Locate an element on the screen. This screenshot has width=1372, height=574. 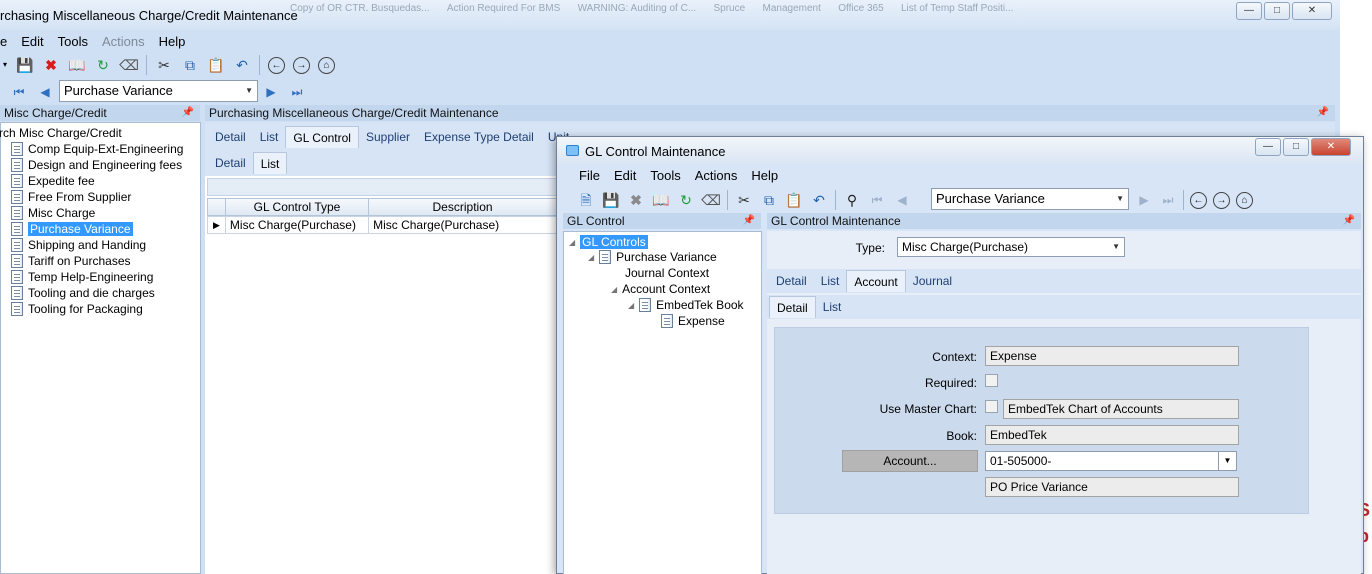
tree-item: ◢ Purchase Variance is located at coordinates (652, 257).